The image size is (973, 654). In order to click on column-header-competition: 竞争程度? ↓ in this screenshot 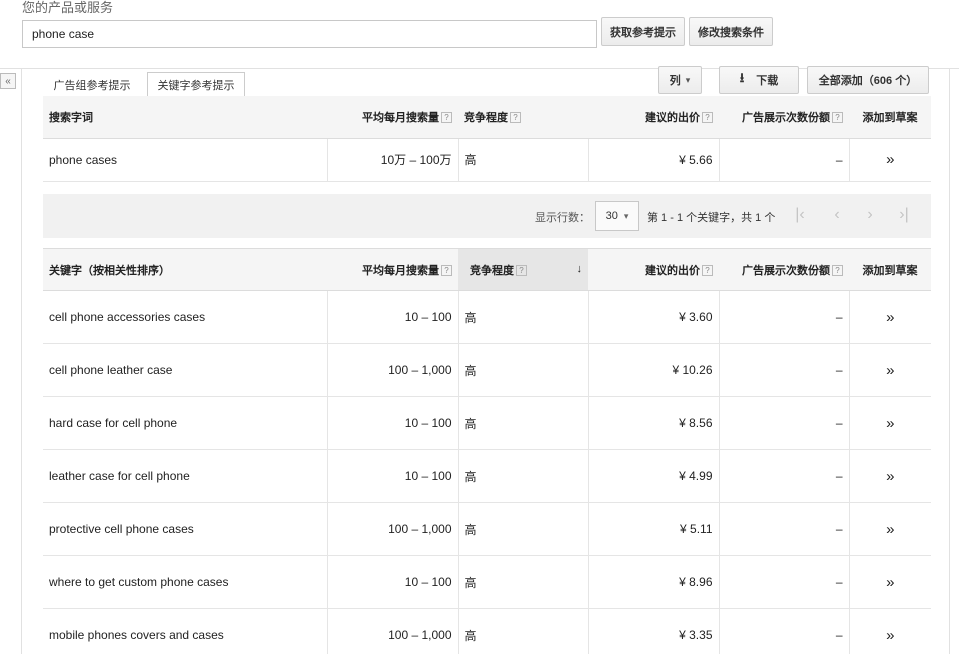, I will do `click(523, 269)`.